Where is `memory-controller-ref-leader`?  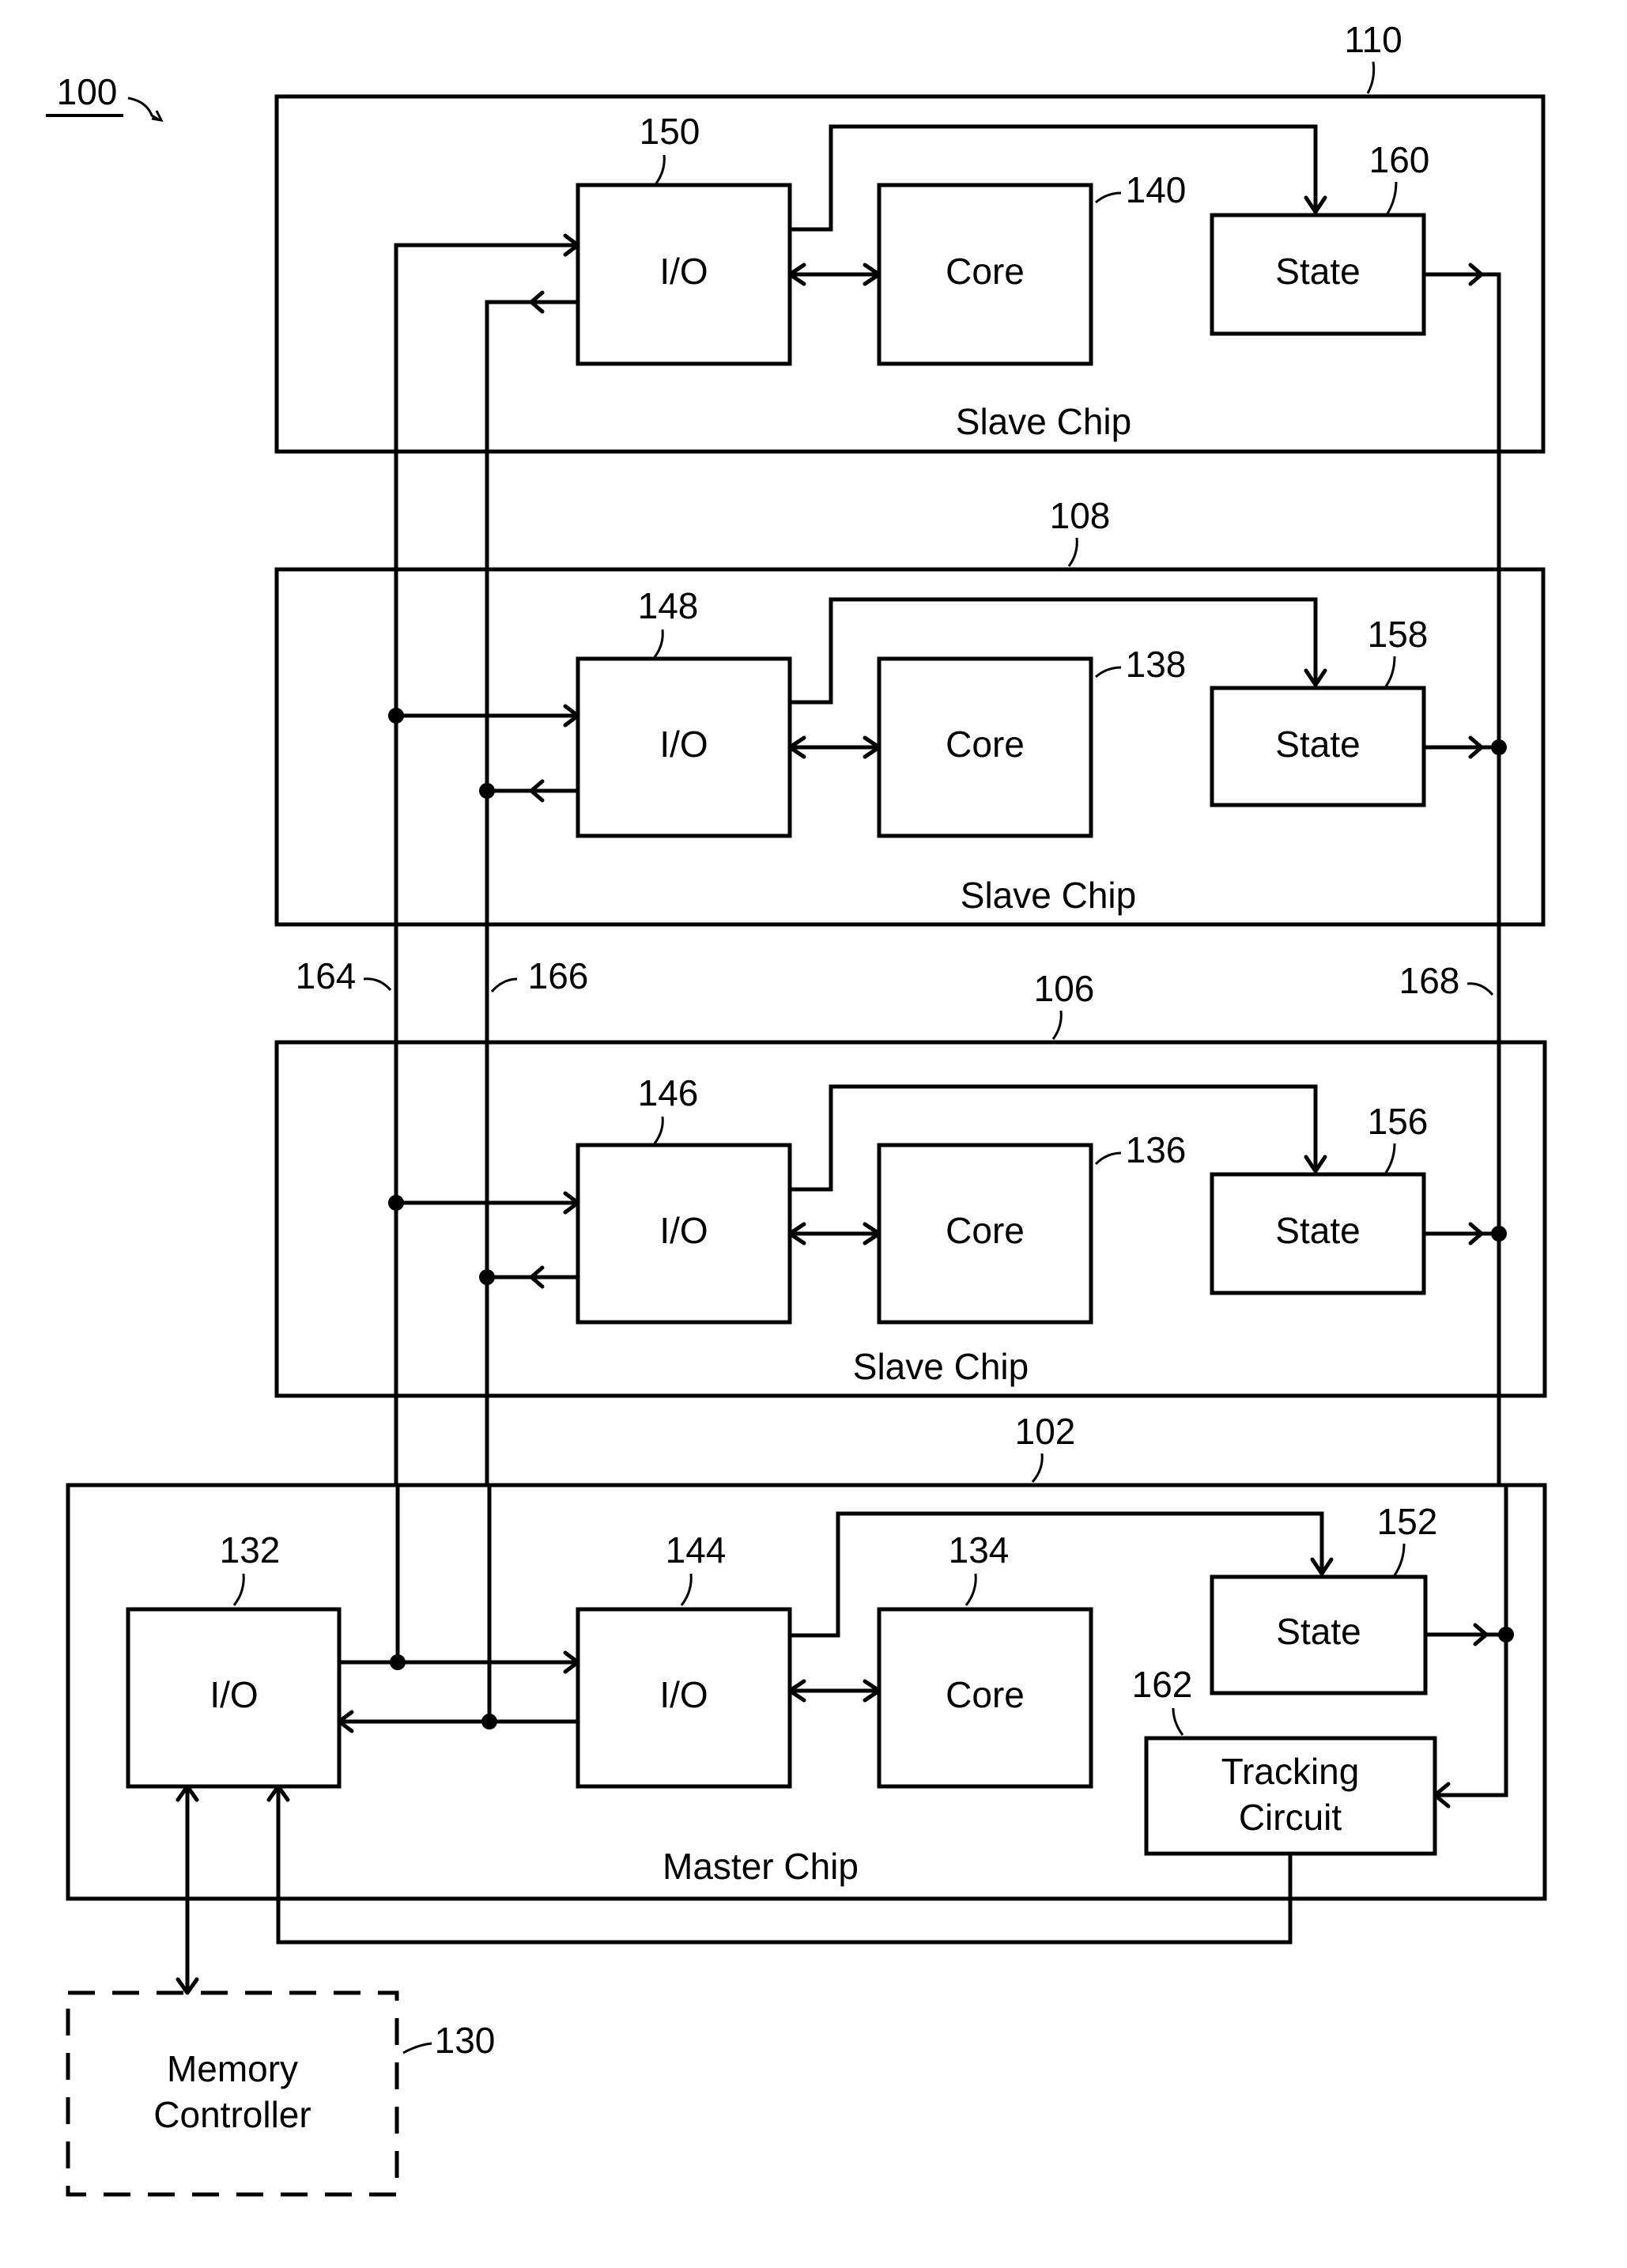 memory-controller-ref-leader is located at coordinates (417, 2048).